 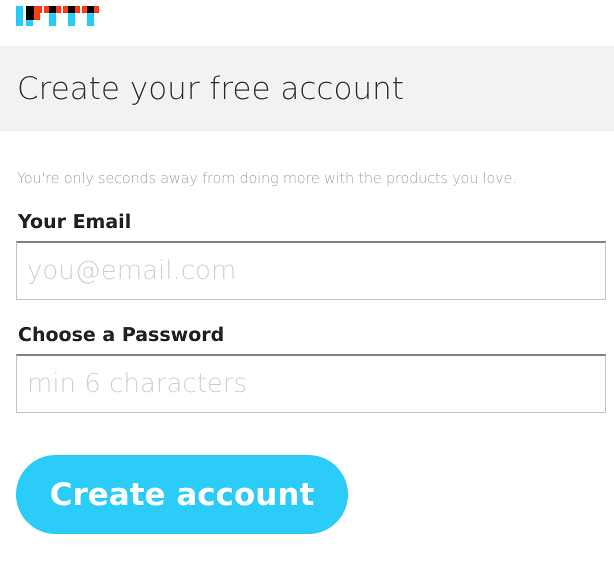 I want to click on field-label: Your Email, so click(x=75, y=222).